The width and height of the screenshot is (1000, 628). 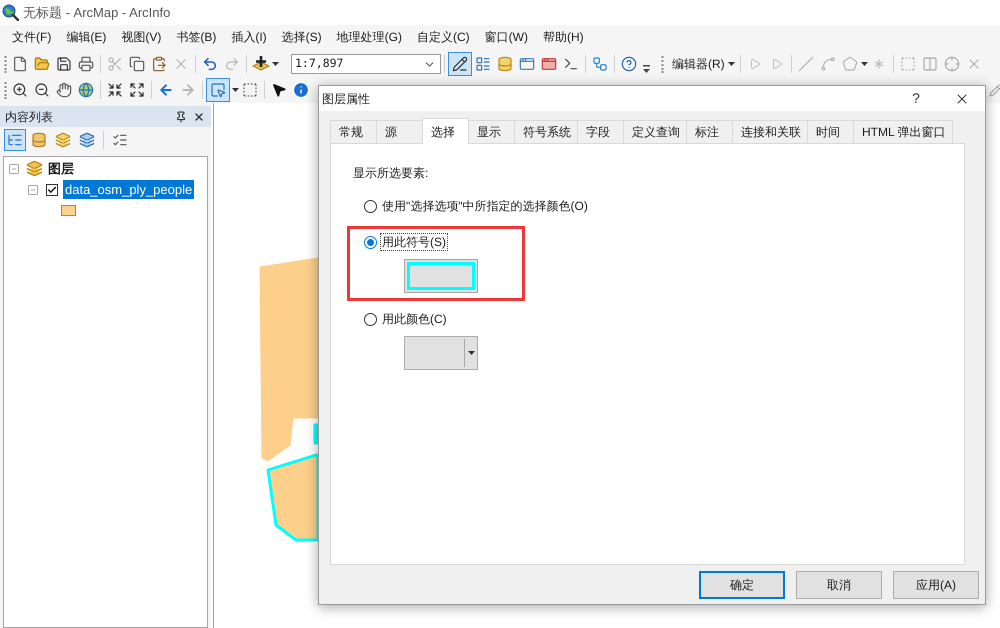 I want to click on radio-label: 用此符号(S), so click(x=414, y=242).